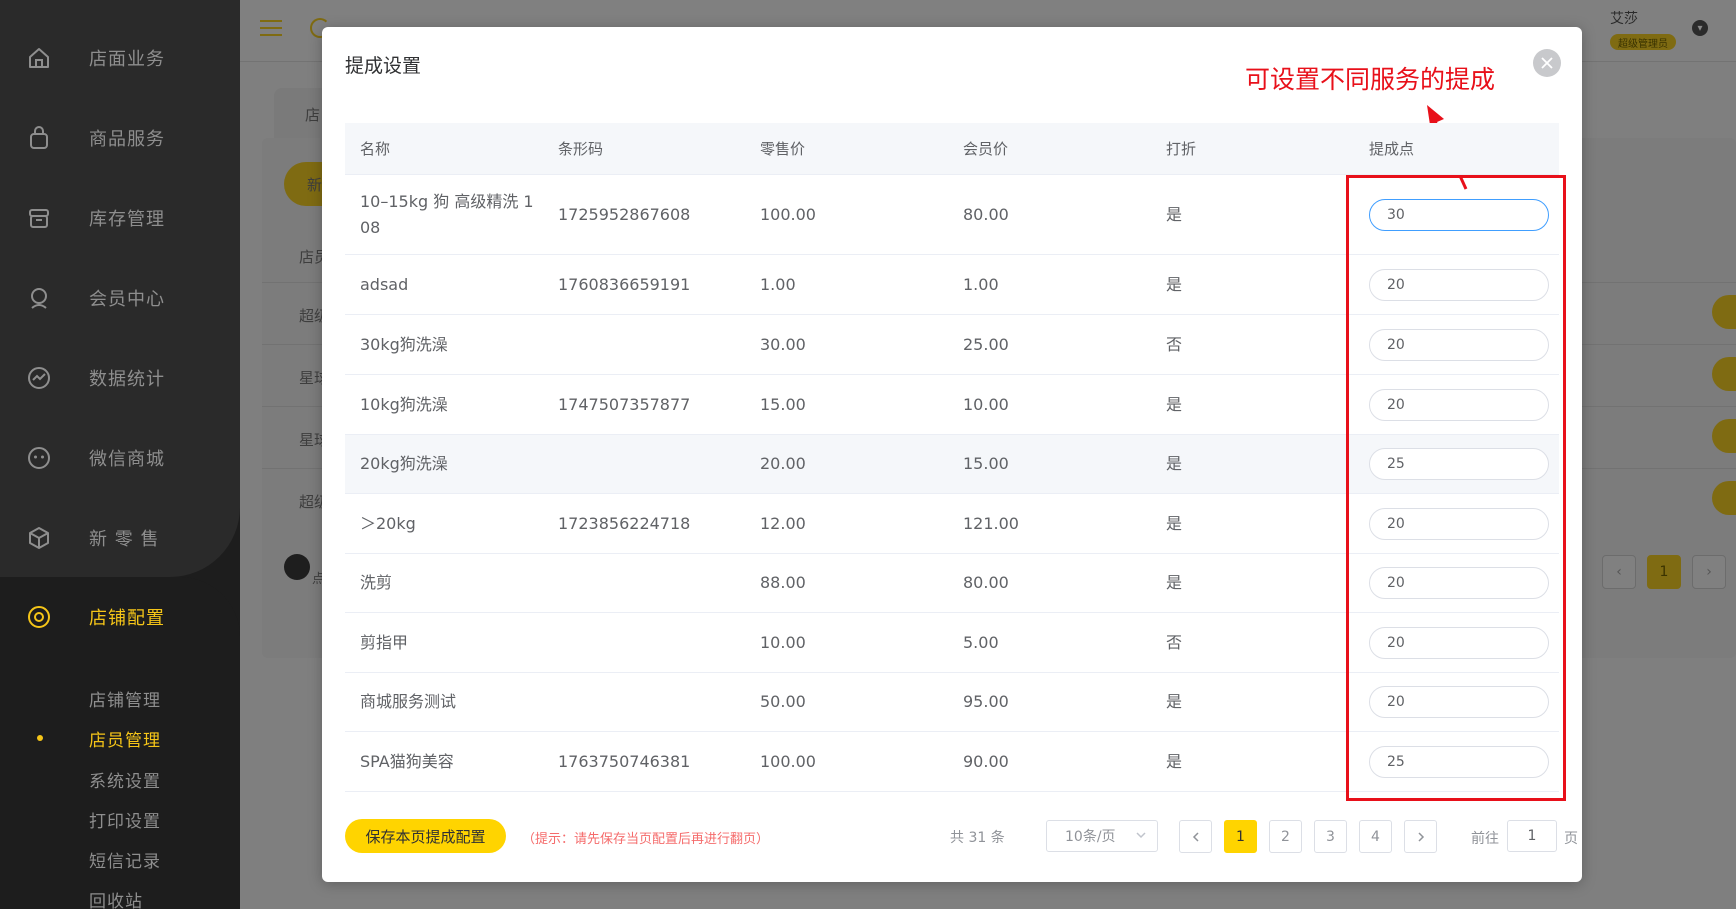  Describe the element at coordinates (125, 779) in the screenshot. I see `sub-item-system-settings: 系统设置` at that location.